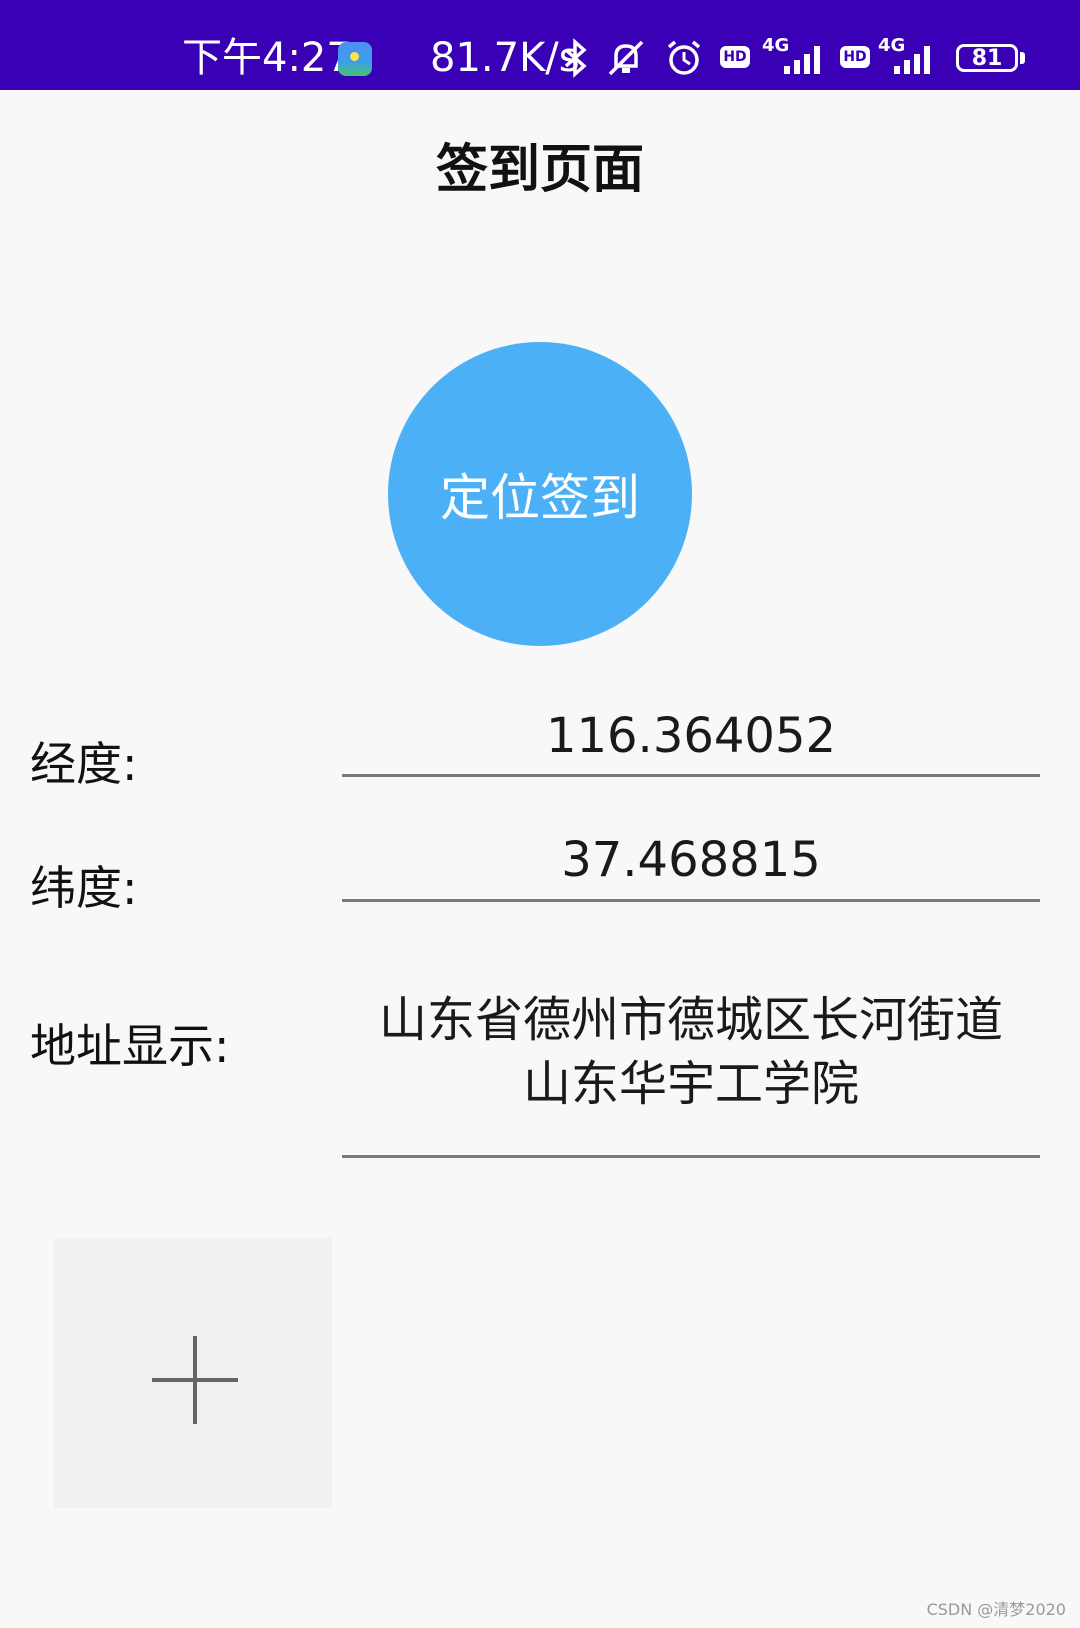  What do you see at coordinates (691, 860) in the screenshot?
I see `latitude-field: 37.468815` at bounding box center [691, 860].